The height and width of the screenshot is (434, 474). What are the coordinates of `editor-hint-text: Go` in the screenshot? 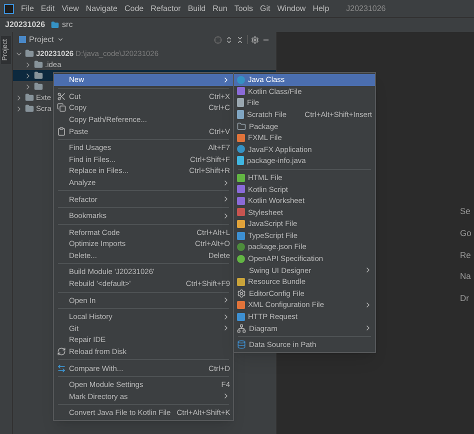 It's located at (466, 233).